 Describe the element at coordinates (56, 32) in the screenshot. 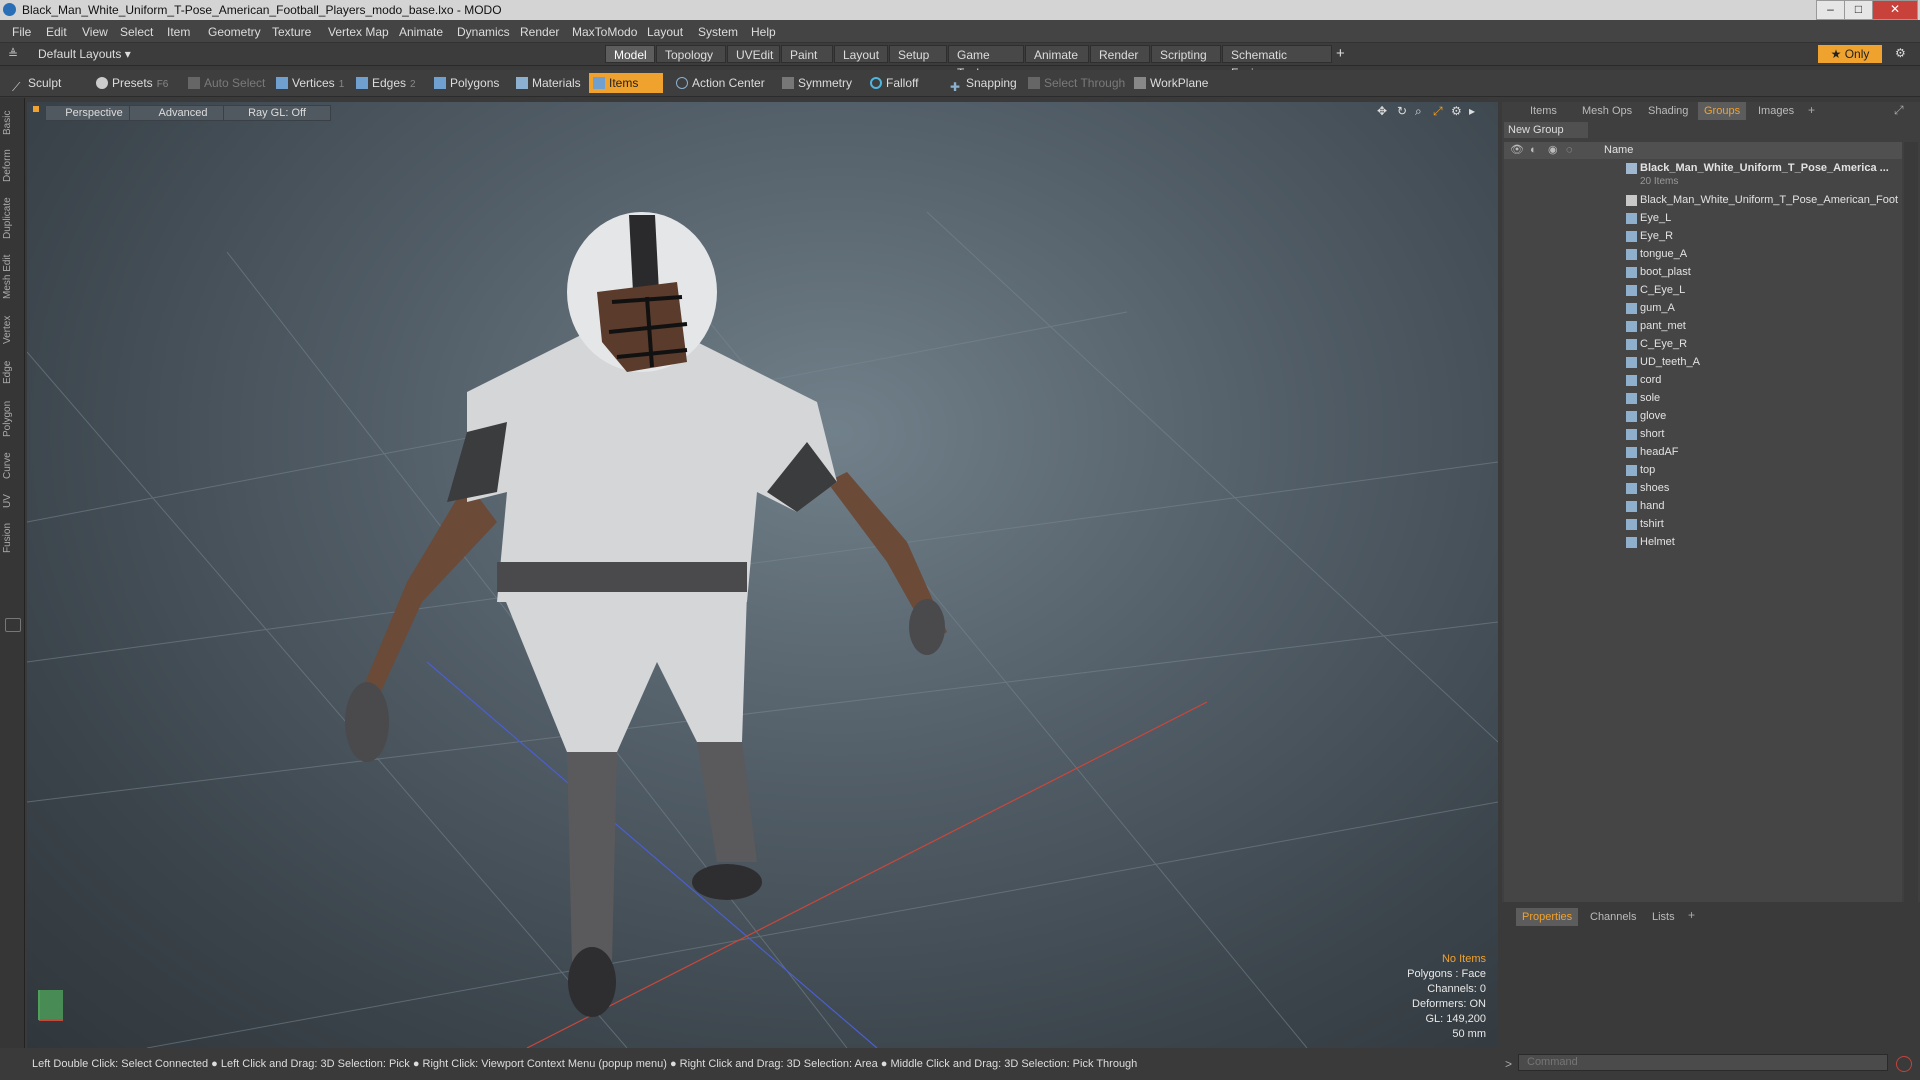

I see `menu-edit: Edit` at that location.